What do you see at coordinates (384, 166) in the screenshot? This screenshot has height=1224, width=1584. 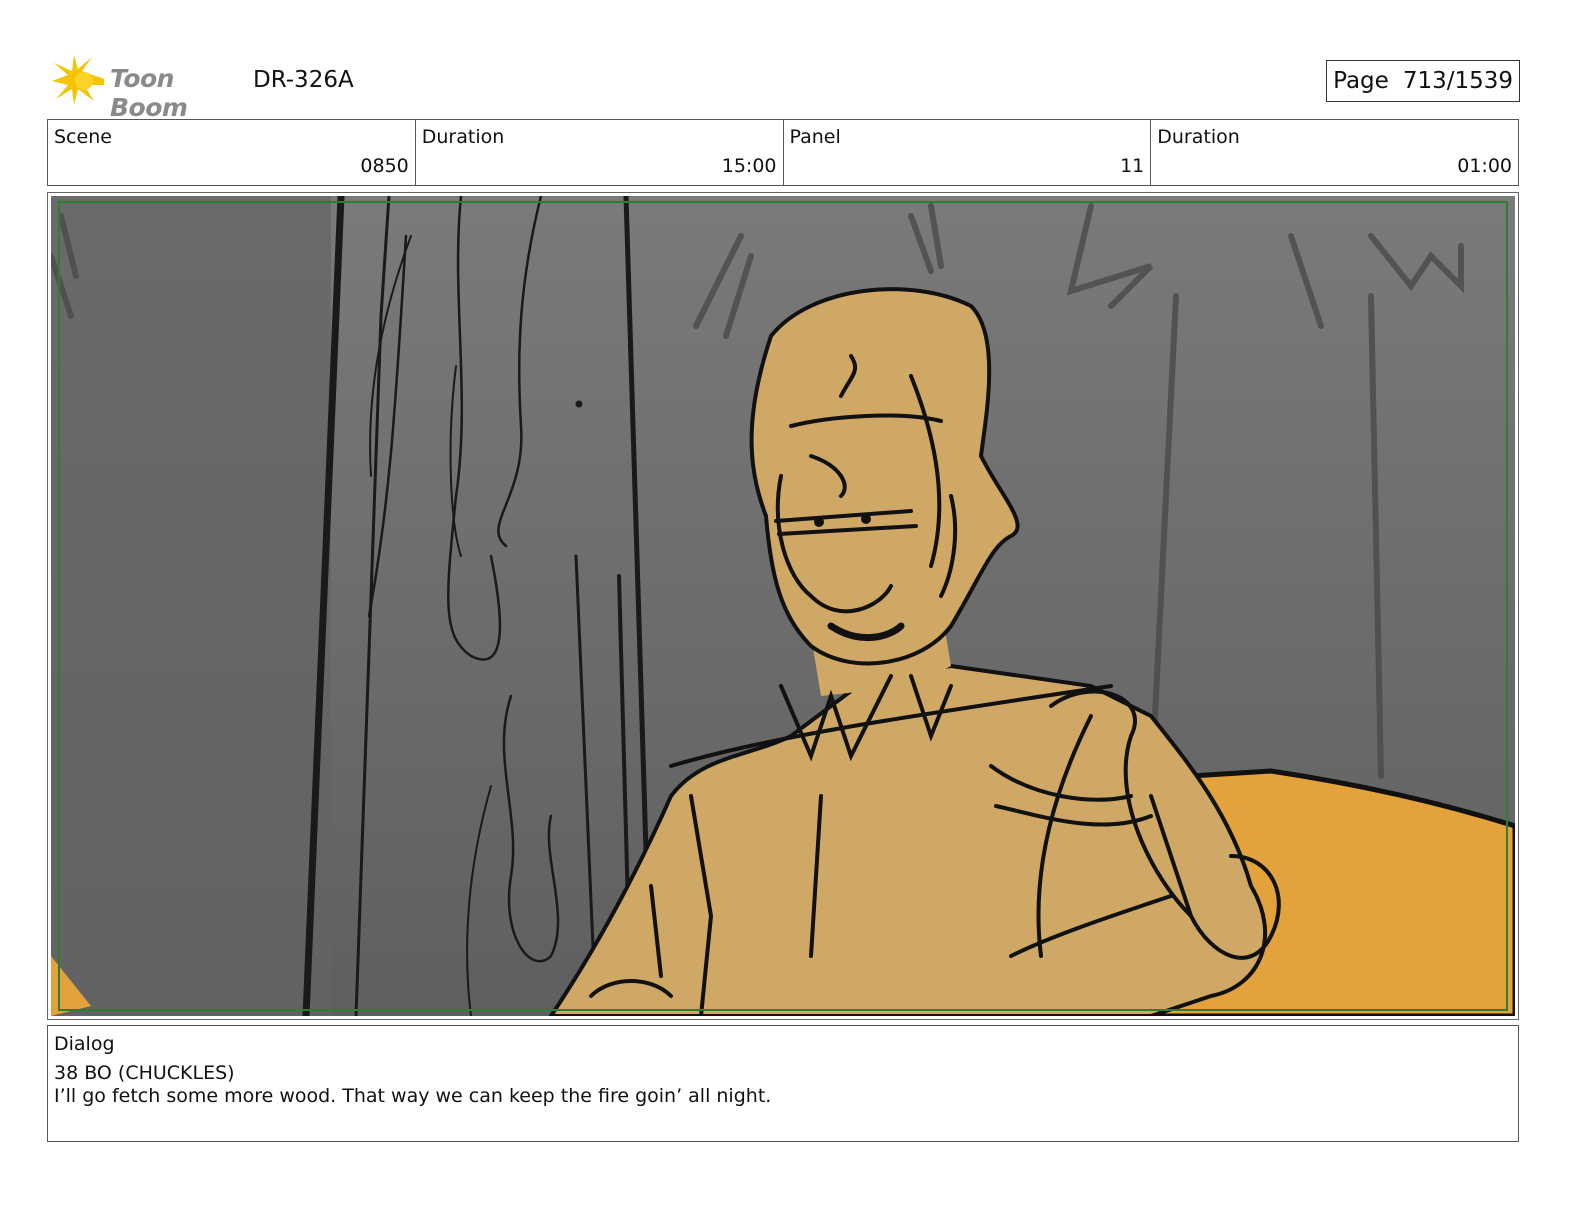 I see `scene-value: 0850` at bounding box center [384, 166].